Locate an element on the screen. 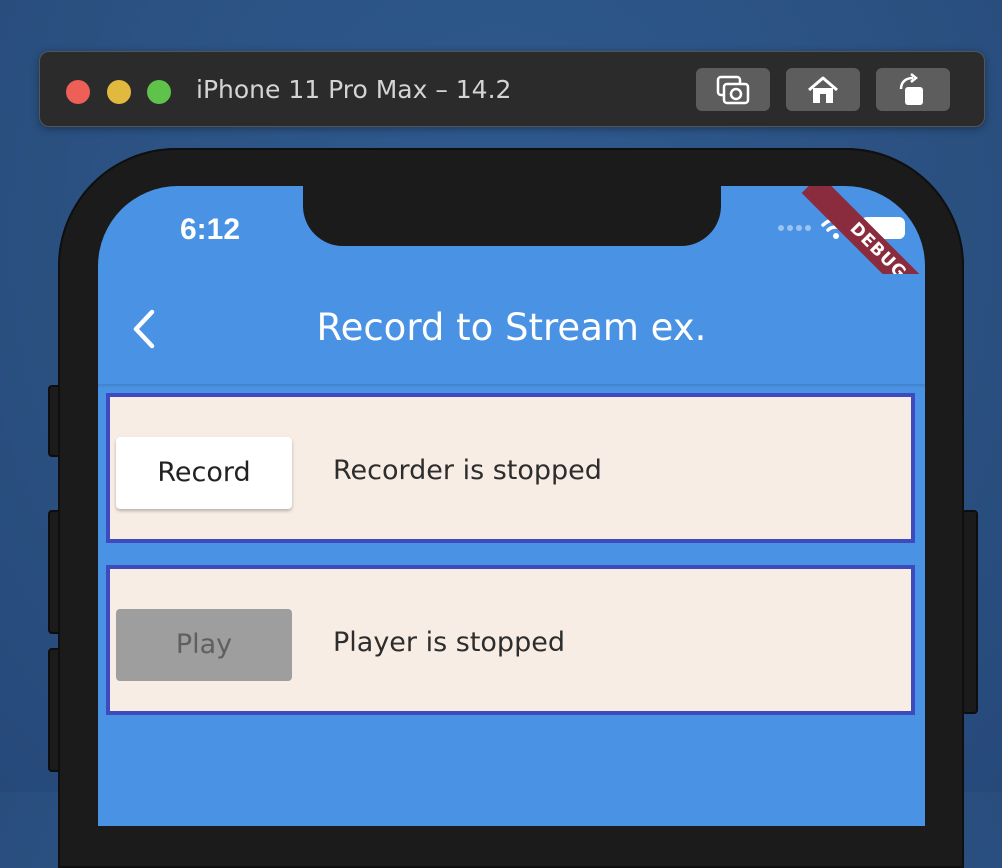  rotate-icon is located at coordinates (911, 88).